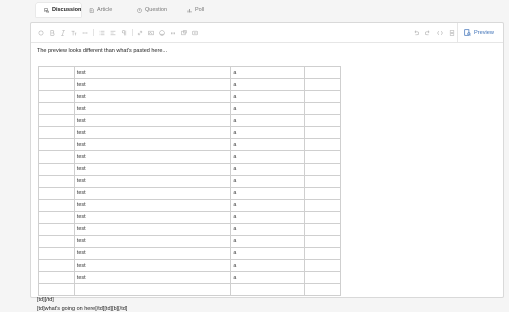 The width and height of the screenshot is (509, 312). Describe the element at coordinates (151, 33) in the screenshot. I see `image-icon` at that location.